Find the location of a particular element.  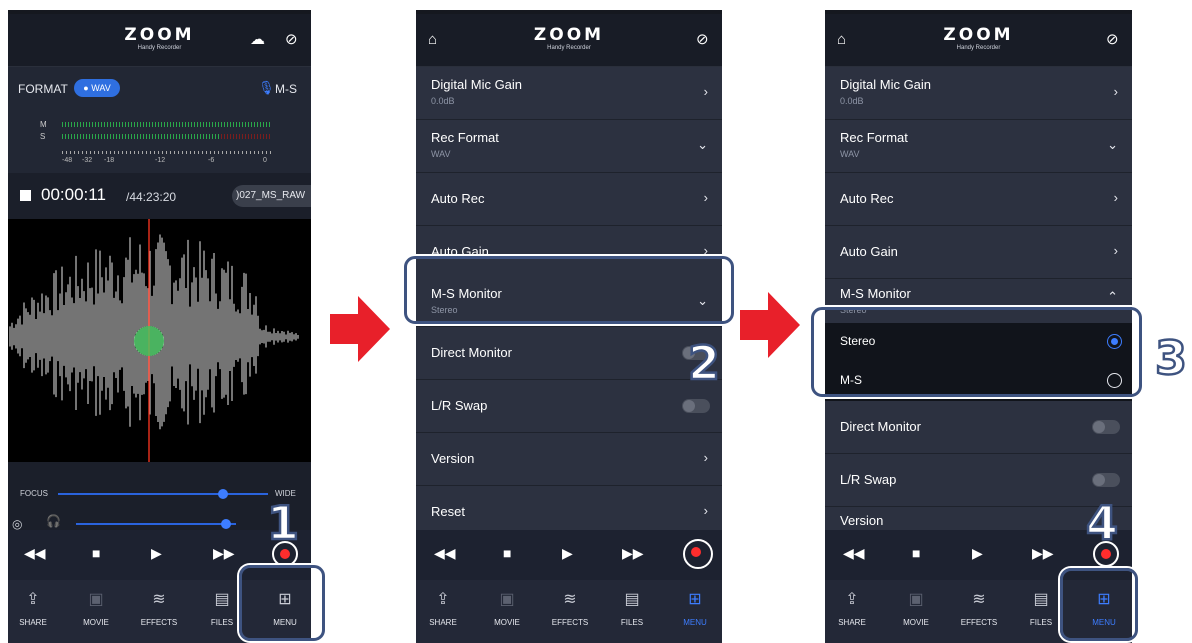

step-number-1: 1 is located at coordinates (283, 523).